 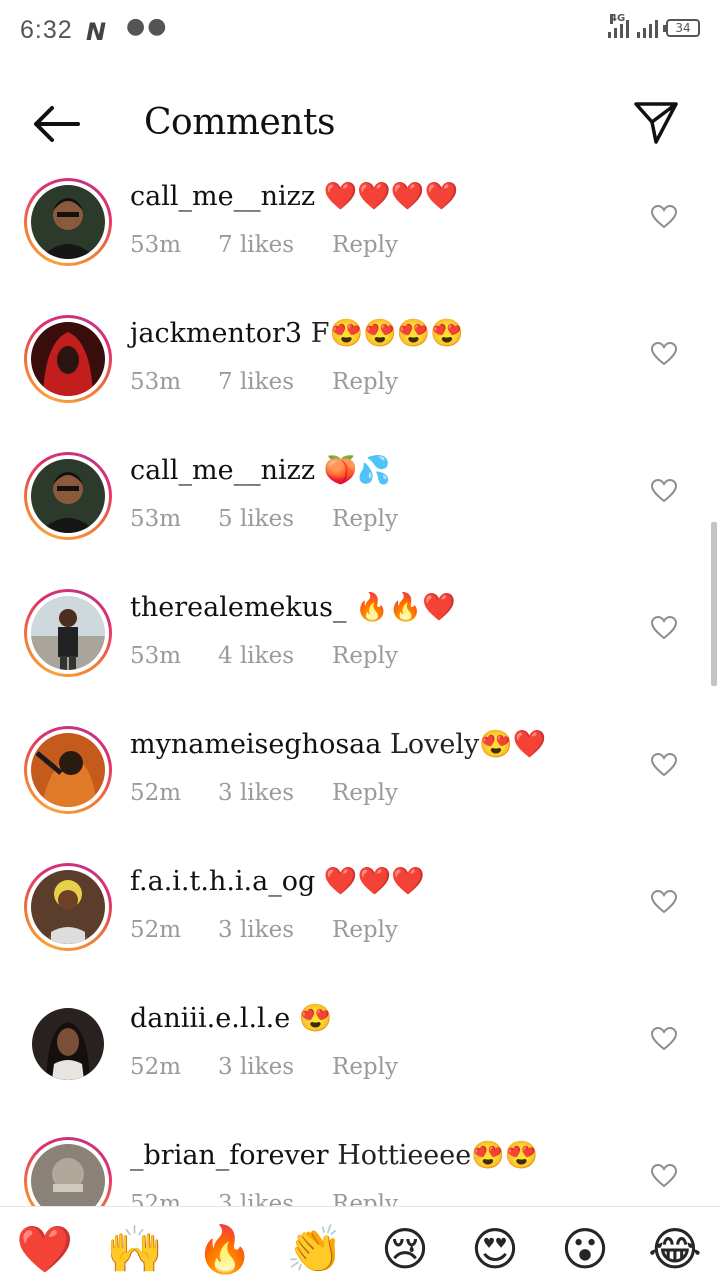 What do you see at coordinates (681, 28) in the screenshot?
I see `battery-icon: 34` at bounding box center [681, 28].